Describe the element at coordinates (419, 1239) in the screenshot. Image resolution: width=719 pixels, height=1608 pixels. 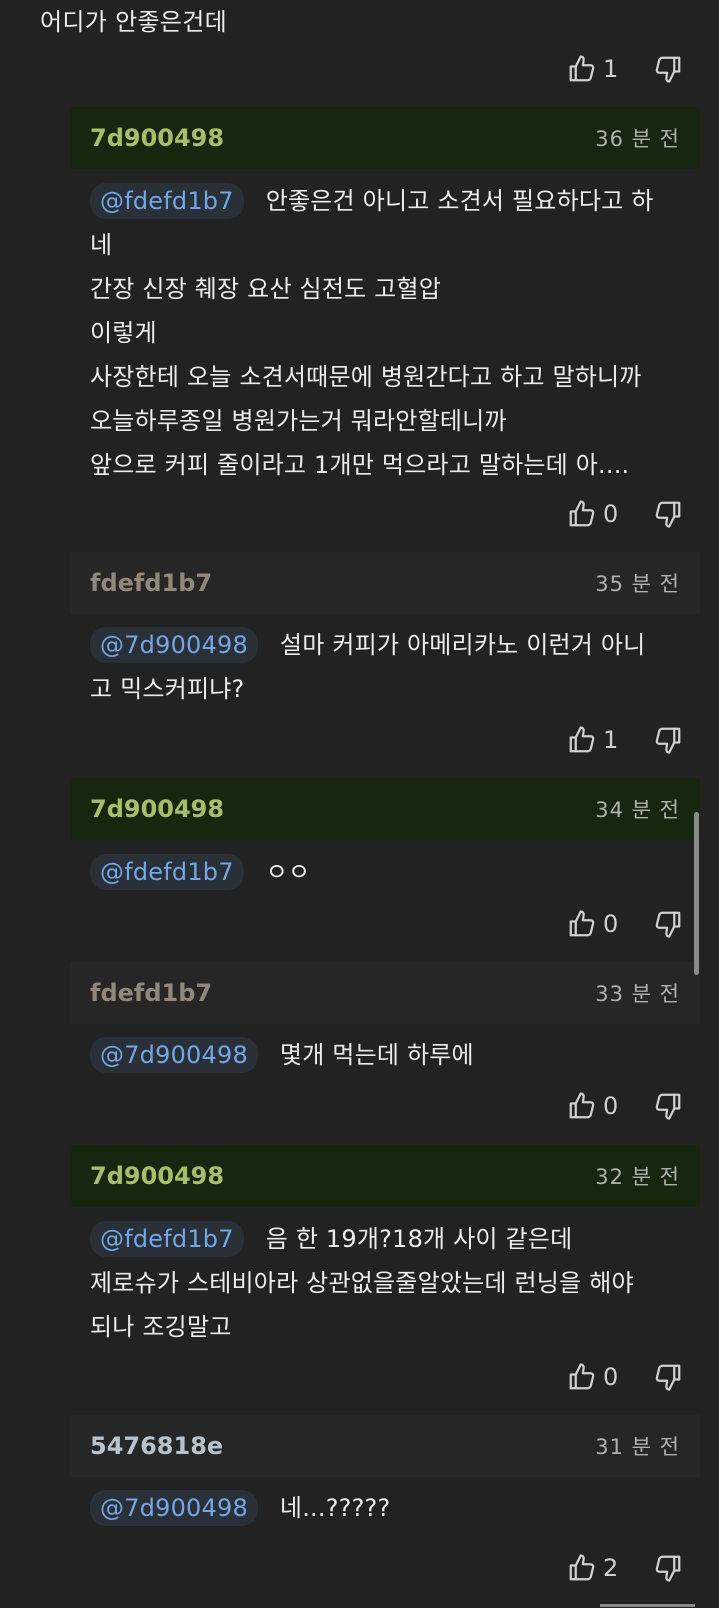
I see `reply-text: 음 한 19개?18개 사이 같은데` at that location.